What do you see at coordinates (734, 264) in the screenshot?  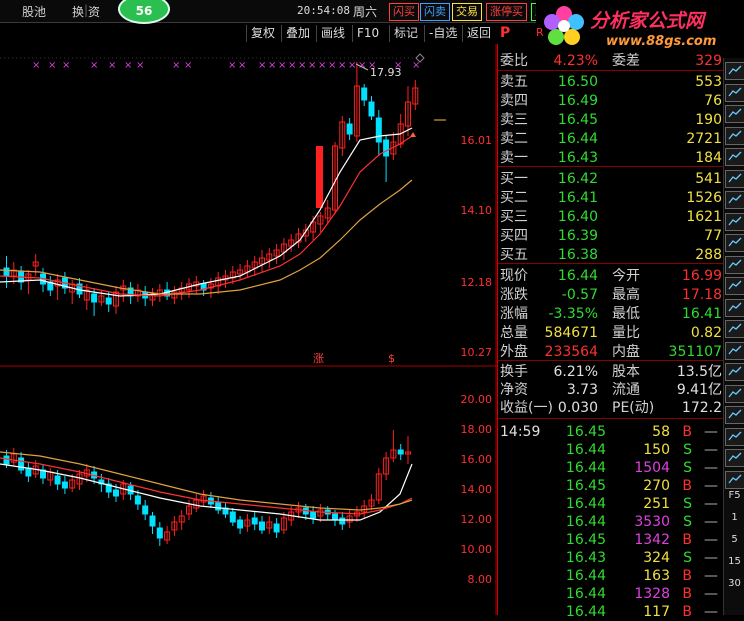 I see `f10-icon` at bounding box center [734, 264].